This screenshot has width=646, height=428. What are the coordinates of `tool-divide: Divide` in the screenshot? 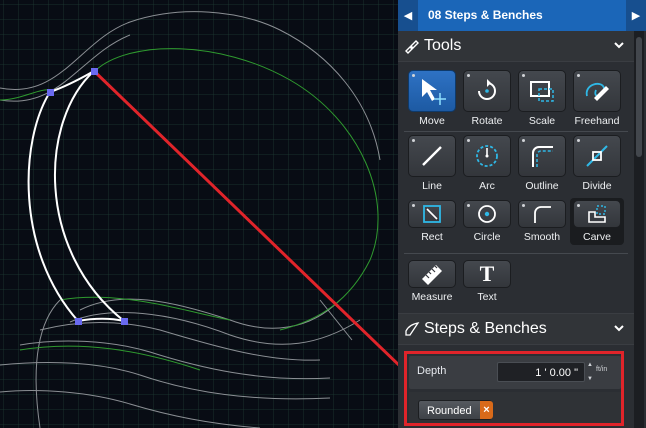 It's located at (597, 163).